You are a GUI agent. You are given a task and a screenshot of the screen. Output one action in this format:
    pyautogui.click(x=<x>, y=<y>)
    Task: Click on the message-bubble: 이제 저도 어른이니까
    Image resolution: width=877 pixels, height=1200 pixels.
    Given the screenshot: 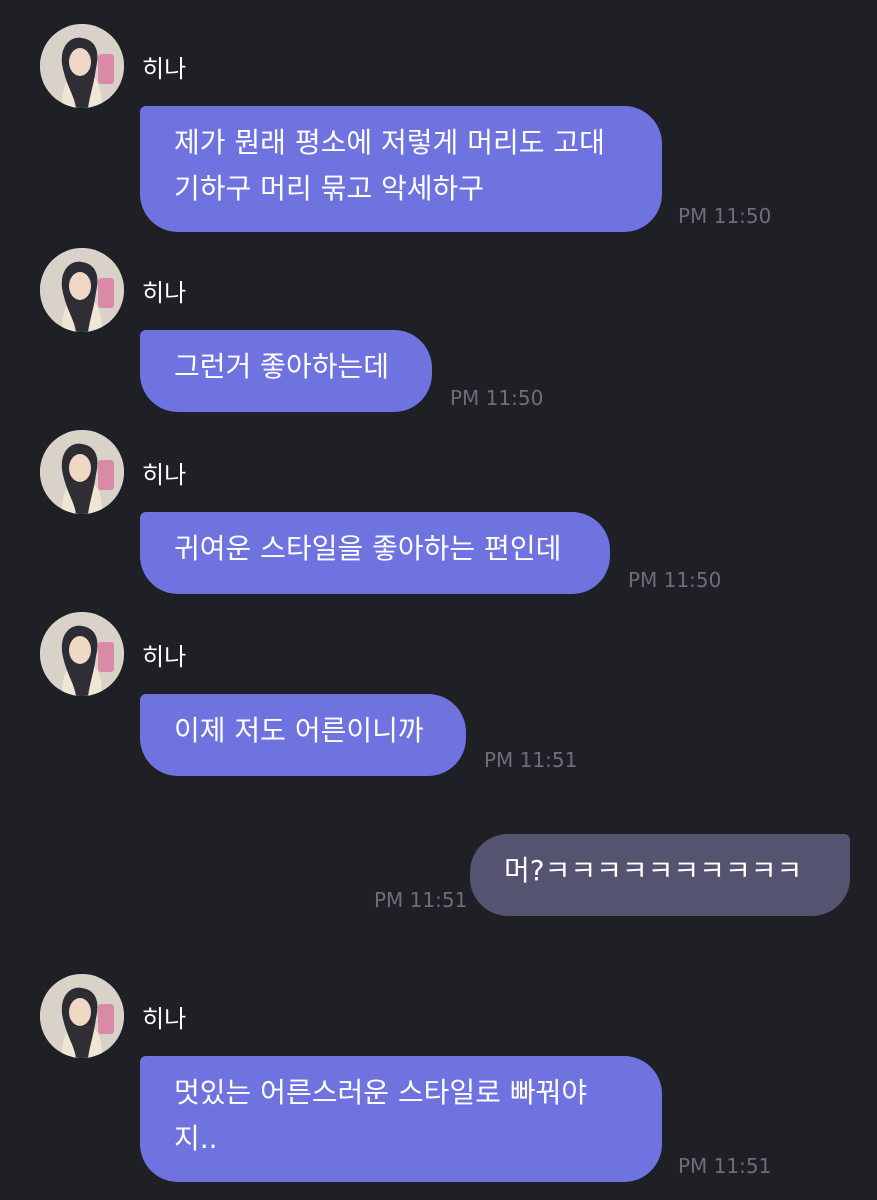 What is the action you would take?
    pyautogui.click(x=303, y=735)
    